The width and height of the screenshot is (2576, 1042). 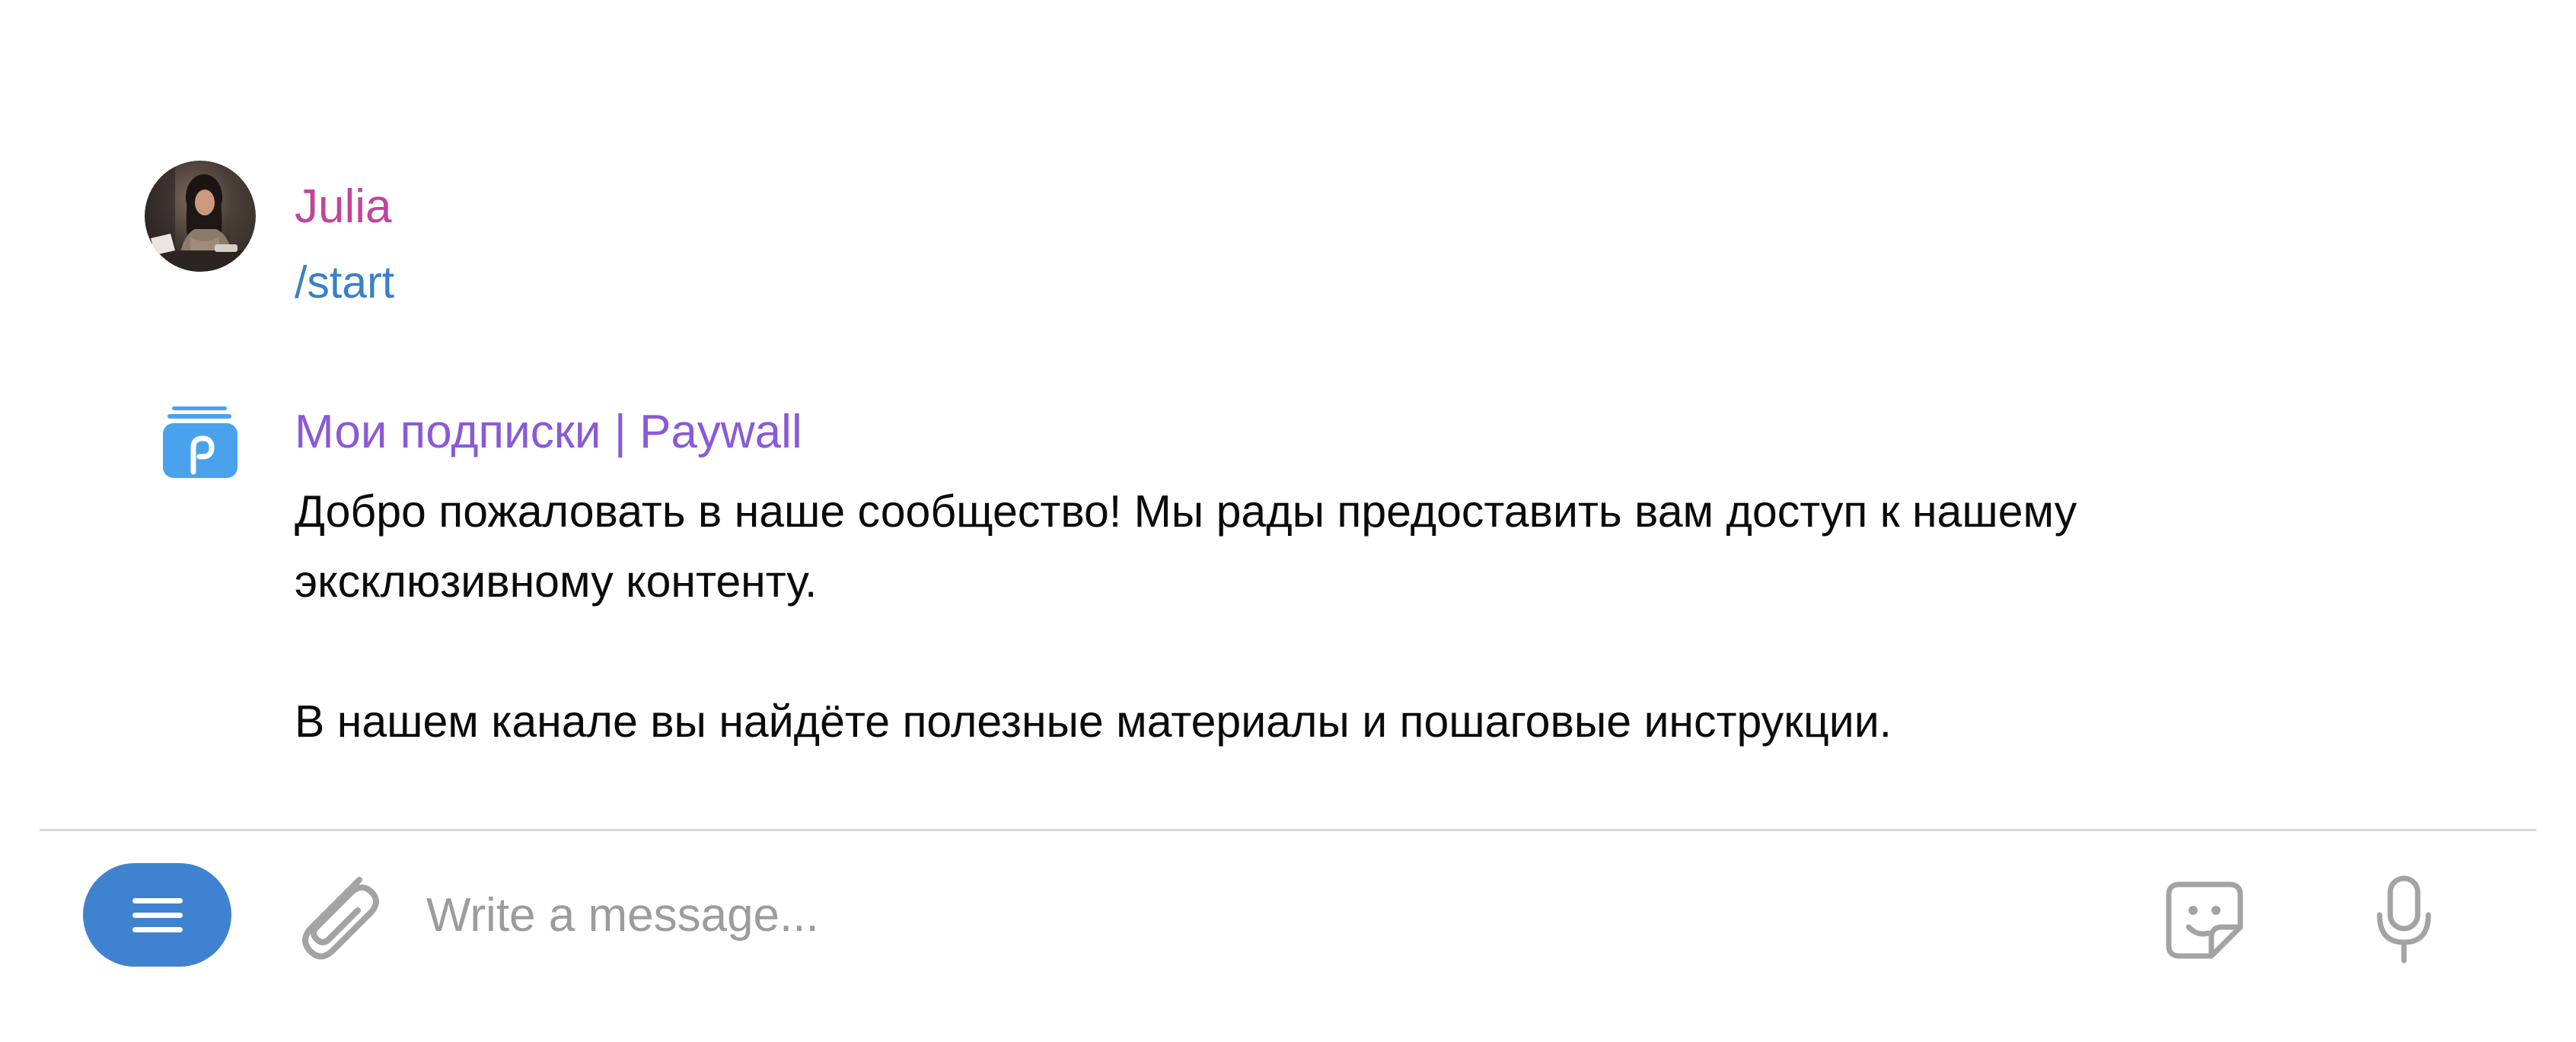 What do you see at coordinates (201, 216) in the screenshot?
I see `user-avatar` at bounding box center [201, 216].